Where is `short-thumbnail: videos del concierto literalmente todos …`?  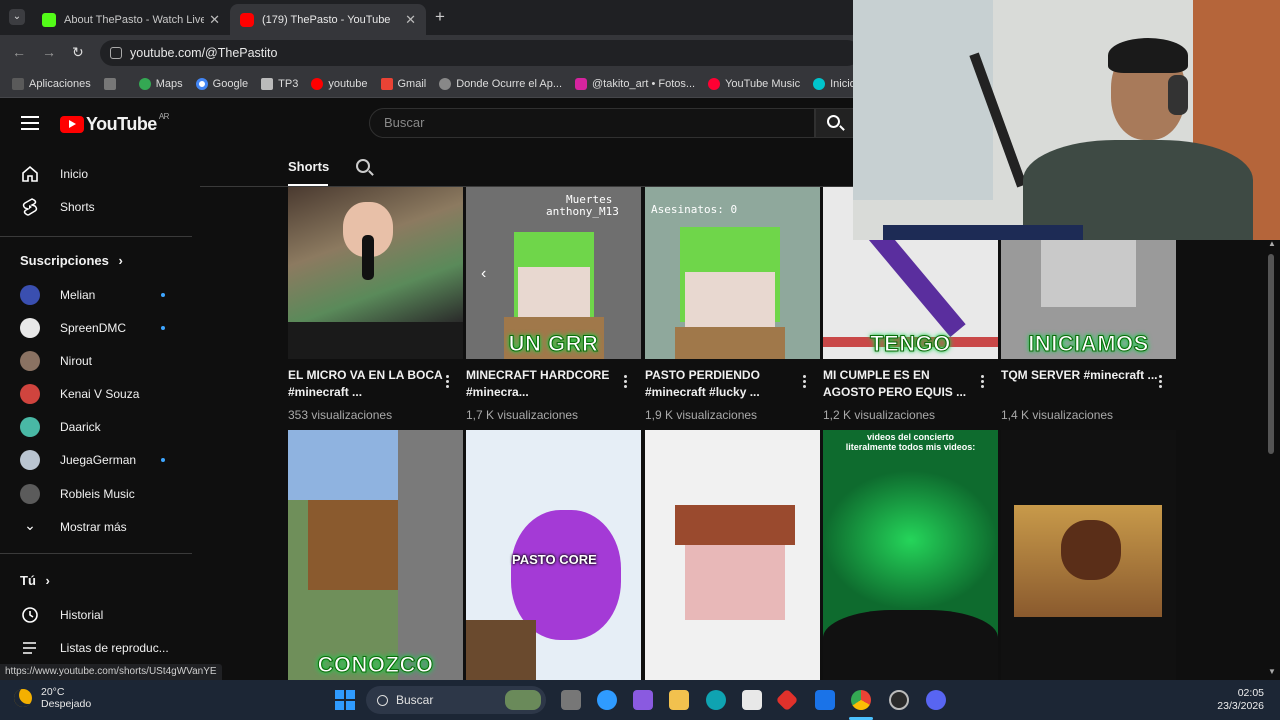
short-thumbnail: videos del concierto literalmente todos … is located at coordinates (910, 555).